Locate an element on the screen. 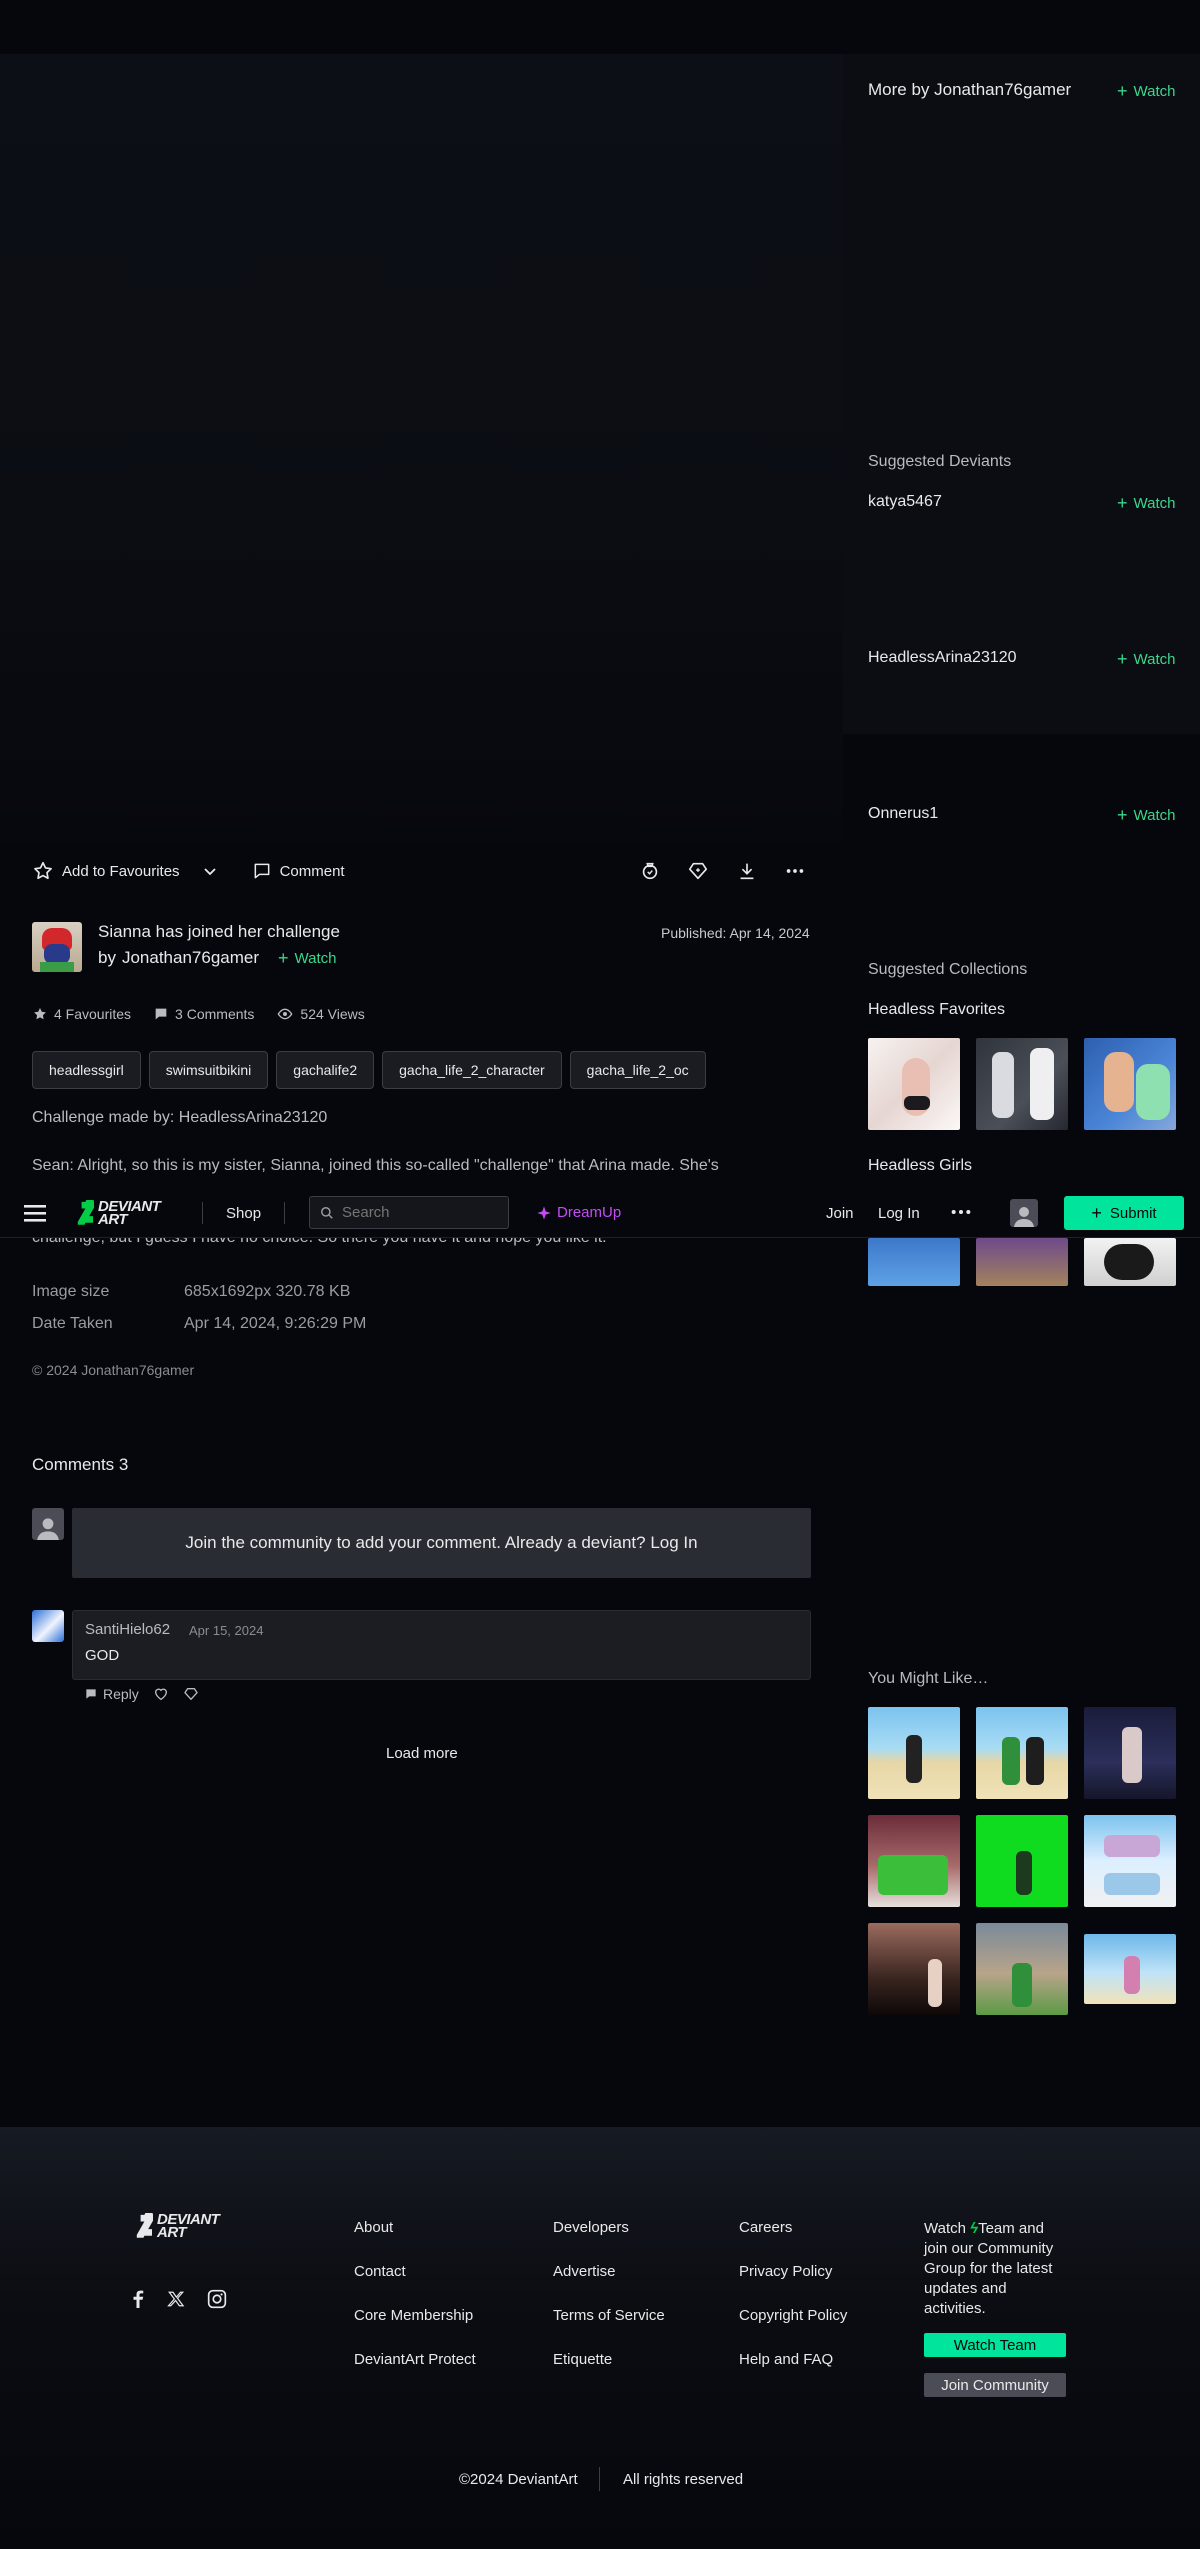 Image resolution: width=1200 pixels, height=2549 pixels. deviantart-logo: DEVIANT ART is located at coordinates (117, 1213).